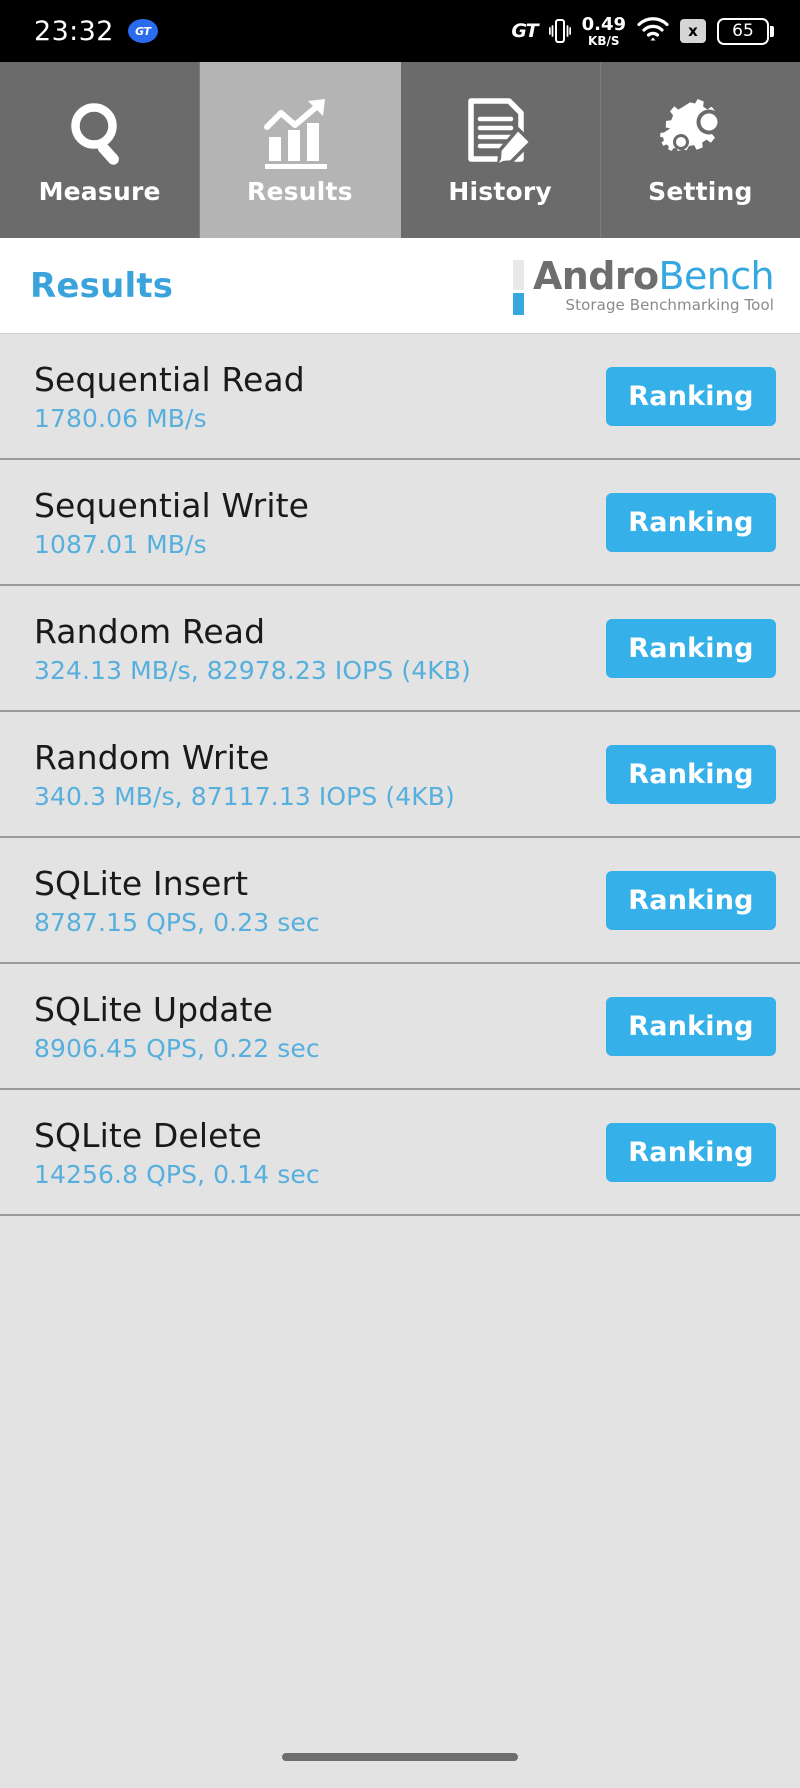  I want to click on sim-disabled-icon: x, so click(693, 31).